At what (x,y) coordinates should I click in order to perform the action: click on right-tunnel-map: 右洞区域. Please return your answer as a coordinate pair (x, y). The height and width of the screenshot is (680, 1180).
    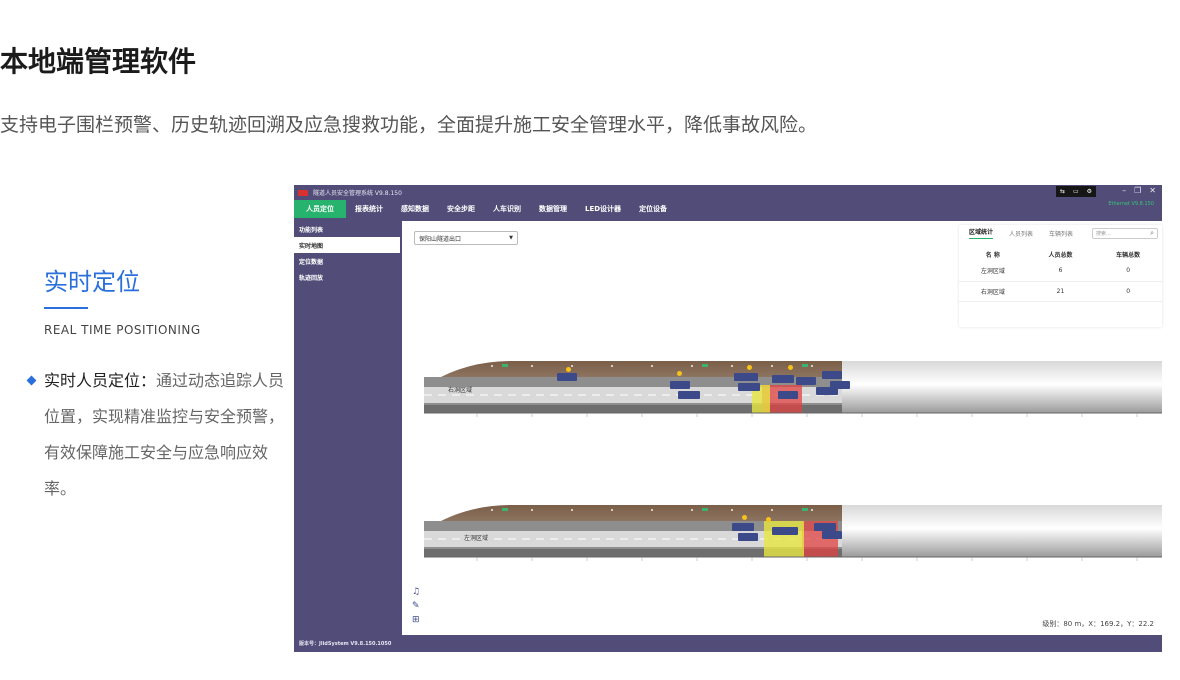
    Looking at the image, I should click on (782, 384).